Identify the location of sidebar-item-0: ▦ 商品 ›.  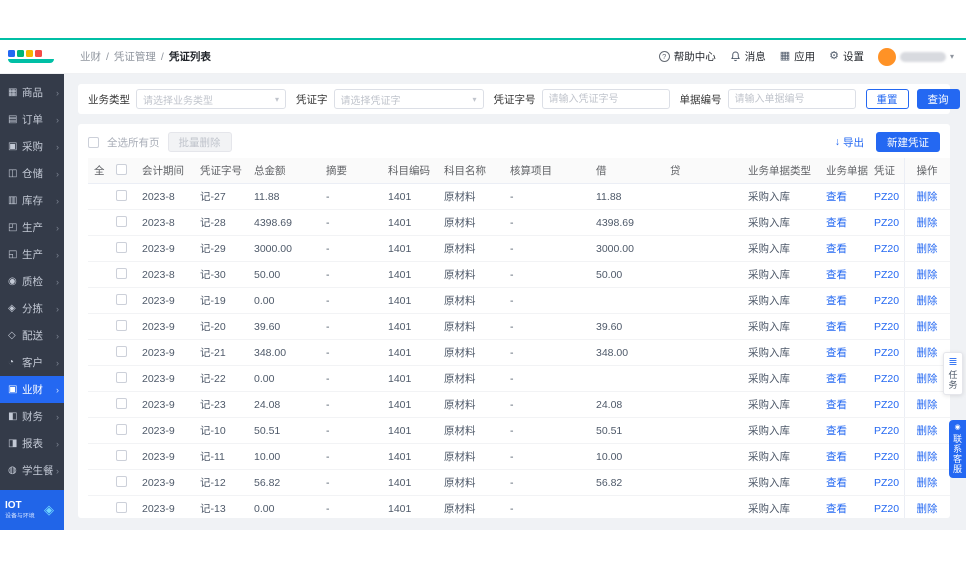
(32, 92).